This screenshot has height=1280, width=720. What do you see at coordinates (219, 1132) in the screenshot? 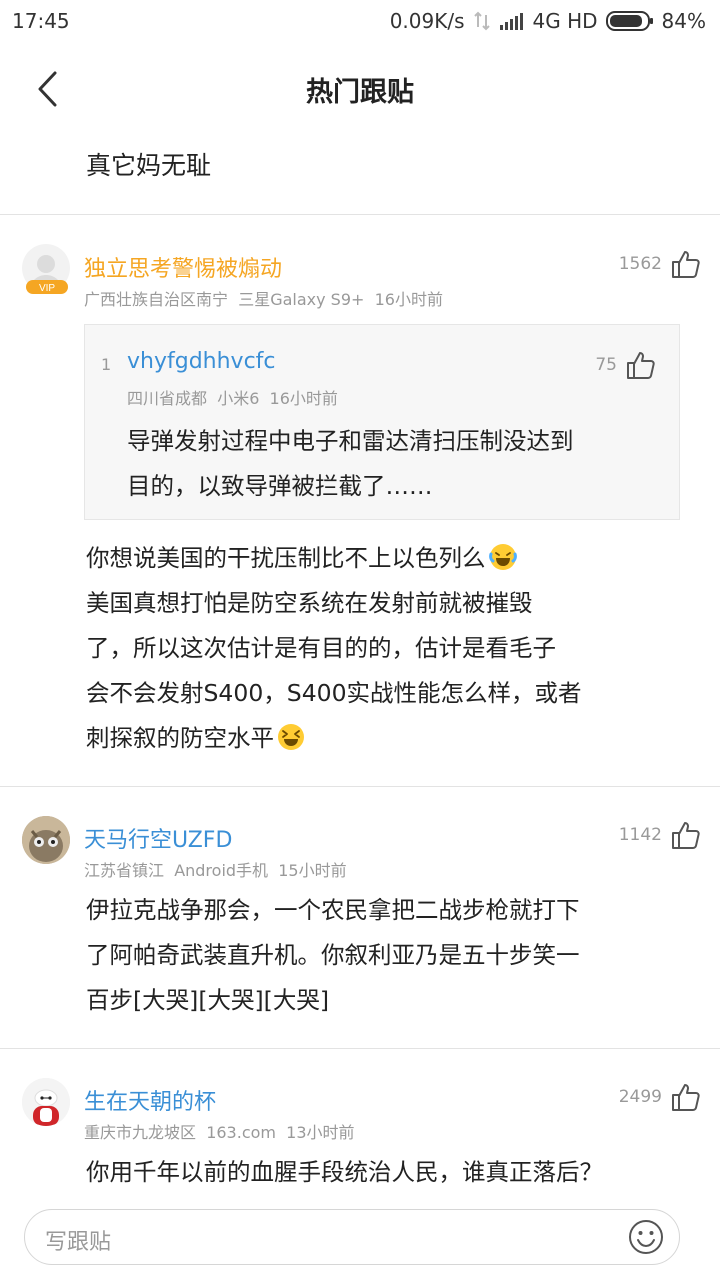
I see `comment-meta: 重庆市九龙坡区 163.com 13小时前` at bounding box center [219, 1132].